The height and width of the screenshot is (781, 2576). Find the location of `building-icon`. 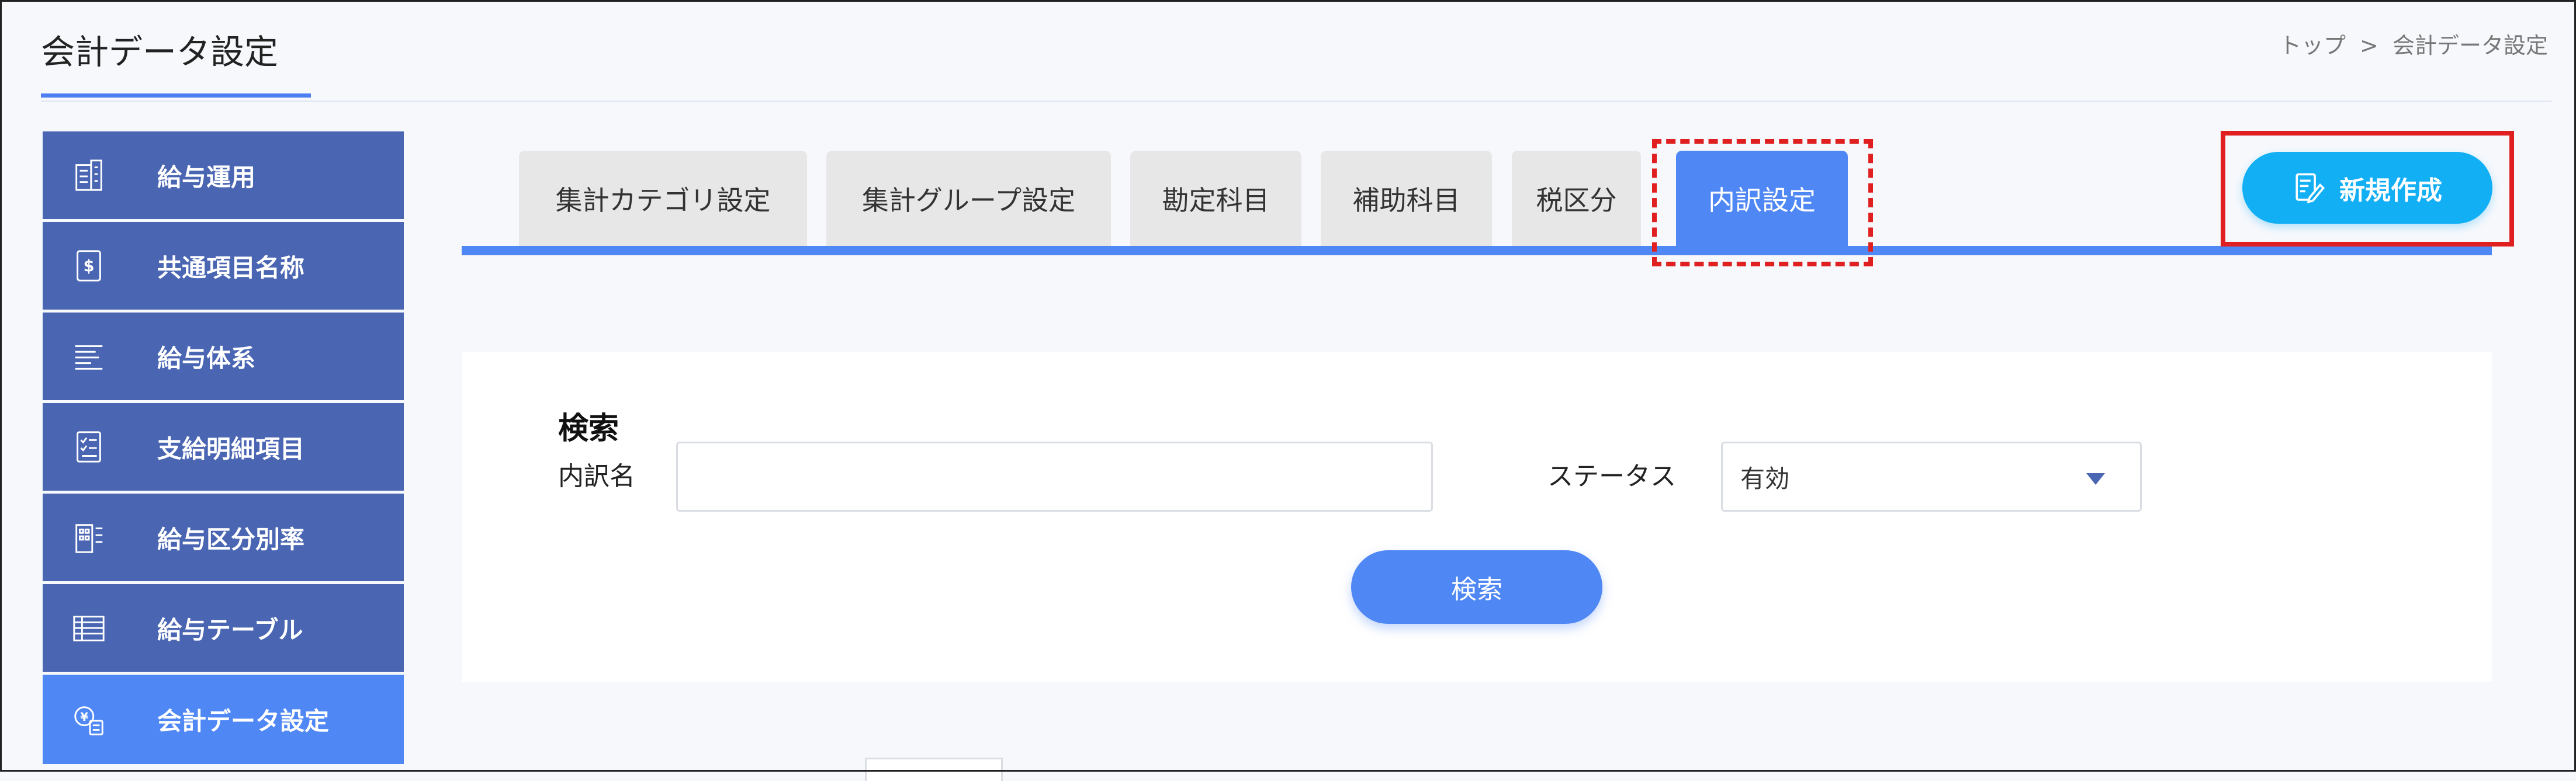

building-icon is located at coordinates (89, 175).